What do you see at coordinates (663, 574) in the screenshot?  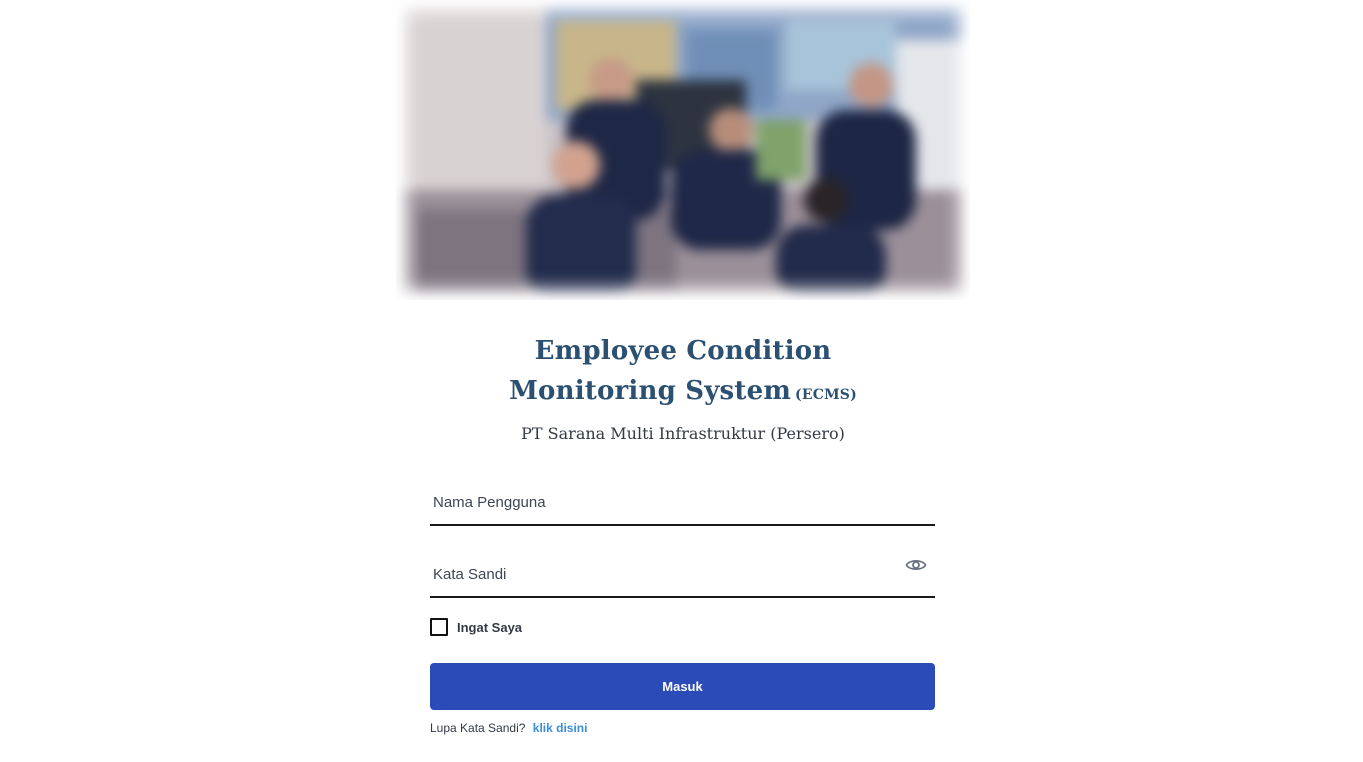 I see `password-input` at bounding box center [663, 574].